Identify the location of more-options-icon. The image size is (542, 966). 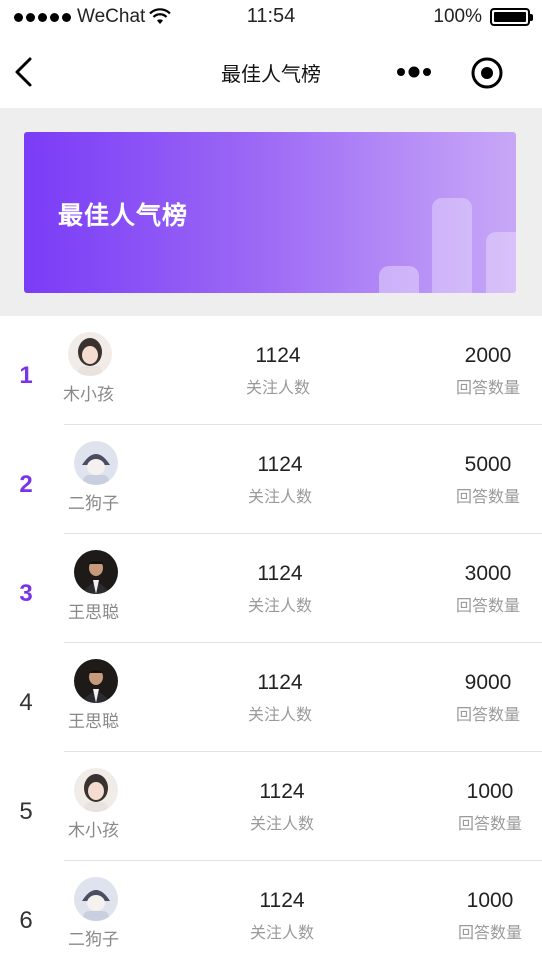
(415, 72).